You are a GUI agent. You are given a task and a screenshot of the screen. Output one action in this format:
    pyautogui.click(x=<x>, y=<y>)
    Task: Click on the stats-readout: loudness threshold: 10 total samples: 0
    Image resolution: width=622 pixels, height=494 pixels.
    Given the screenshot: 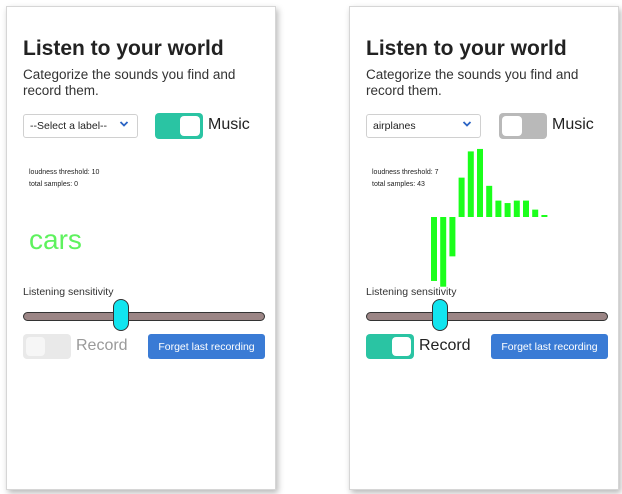 What is the action you would take?
    pyautogui.click(x=64, y=179)
    